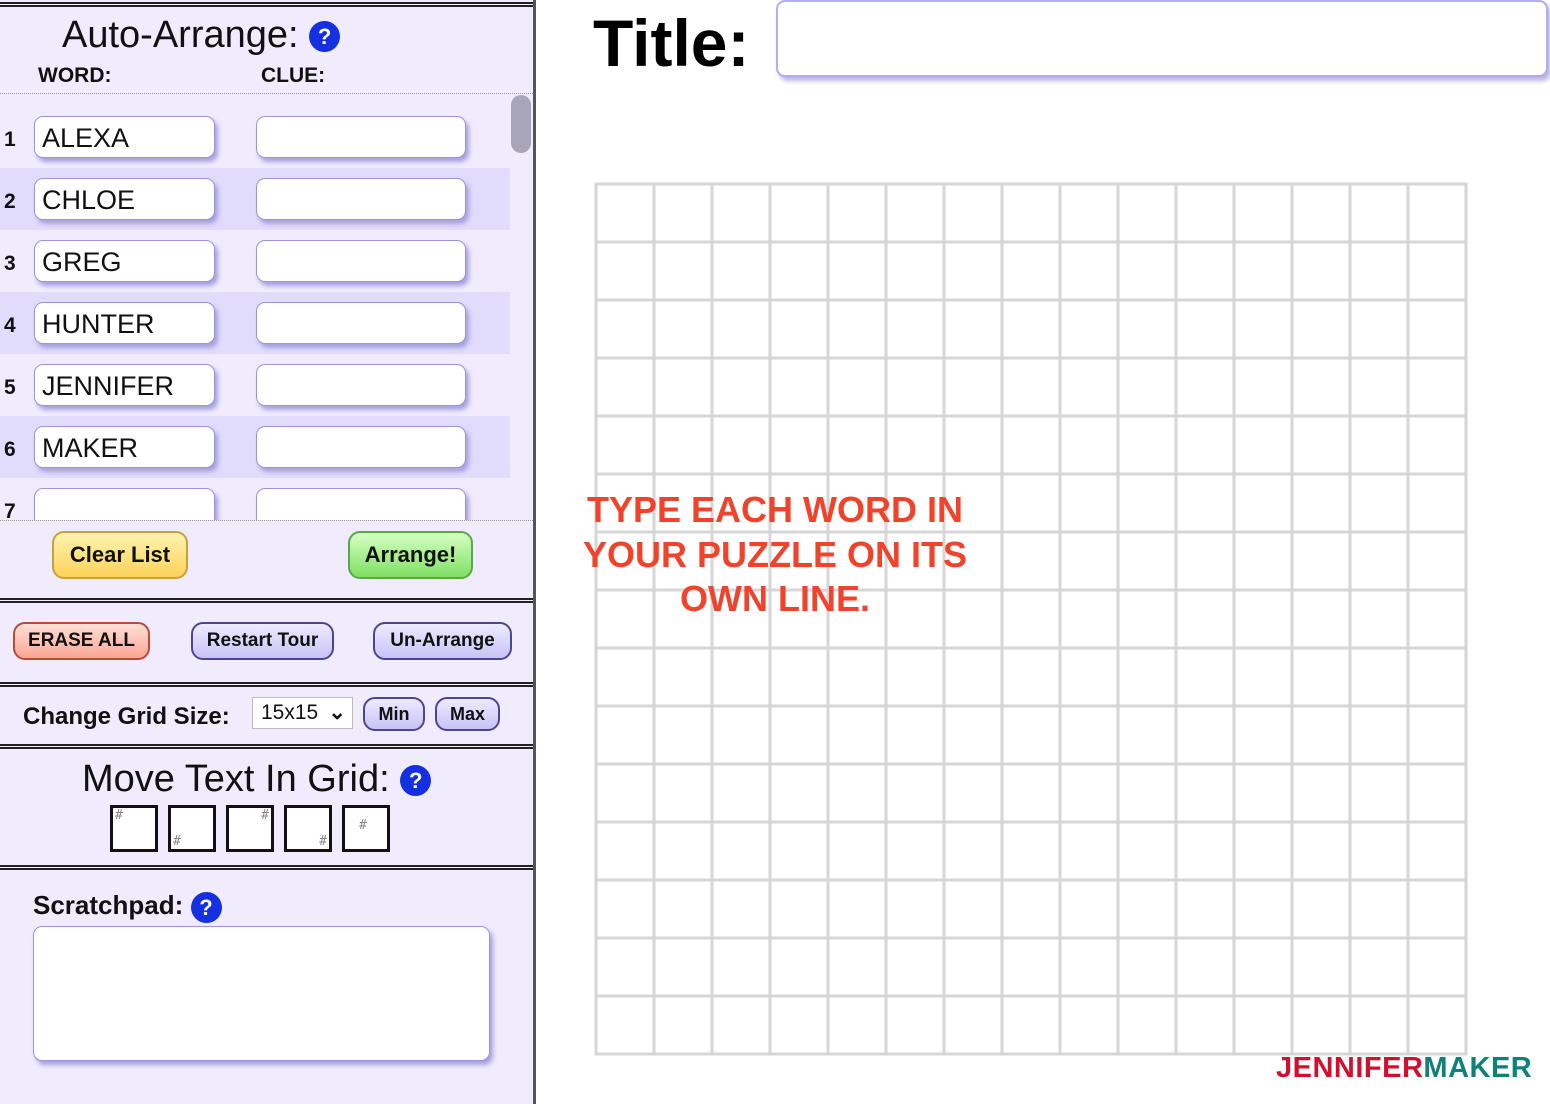 This screenshot has width=1550, height=1104. I want to click on move-top-left-button: #, so click(134, 828).